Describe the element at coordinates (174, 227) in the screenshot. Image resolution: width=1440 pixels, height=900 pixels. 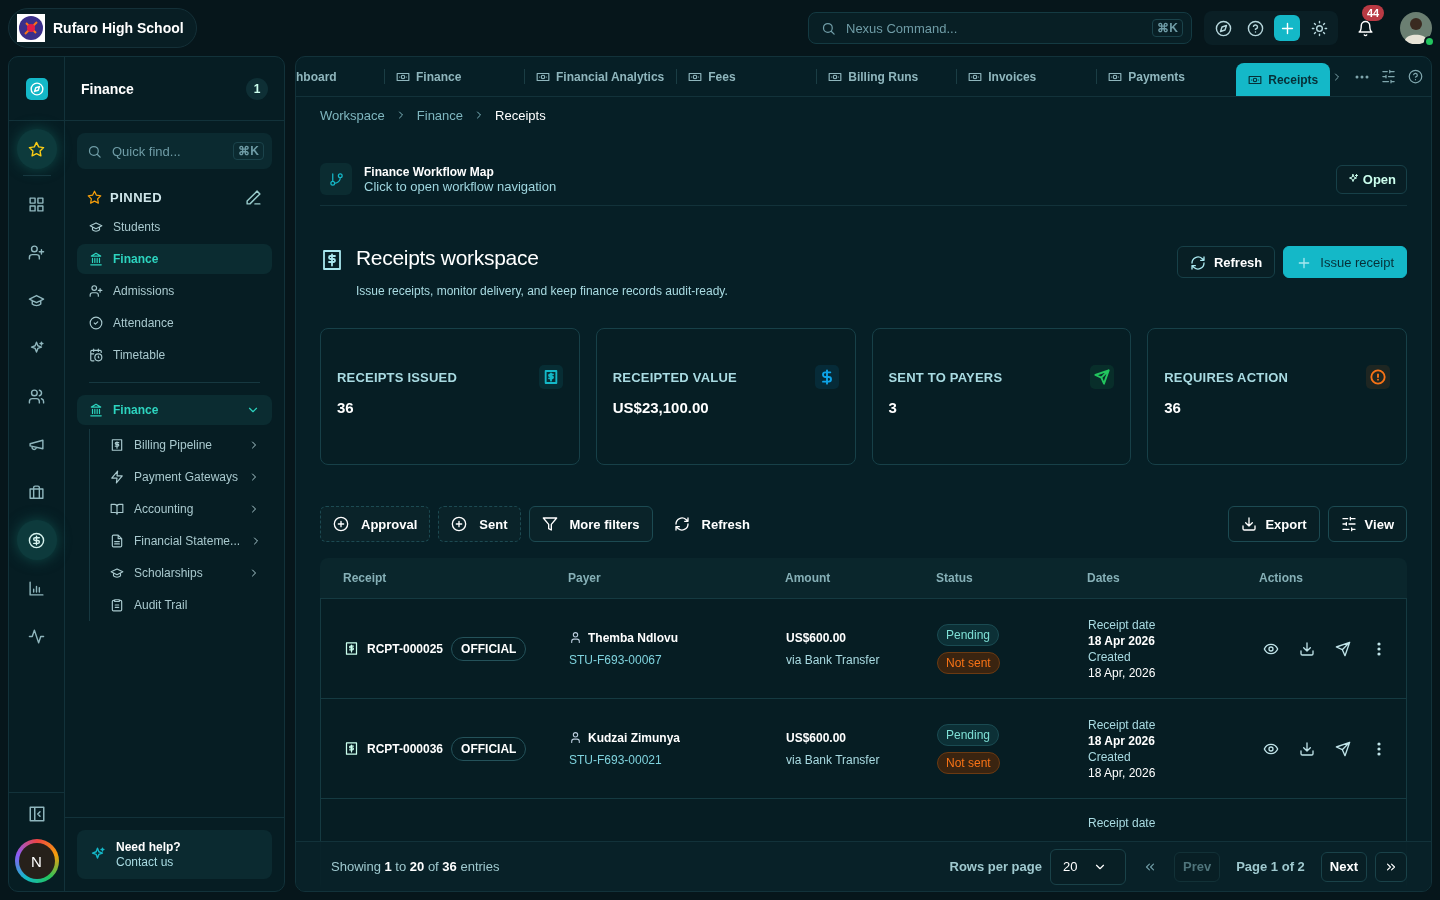
I see `nav-item: Students` at that location.